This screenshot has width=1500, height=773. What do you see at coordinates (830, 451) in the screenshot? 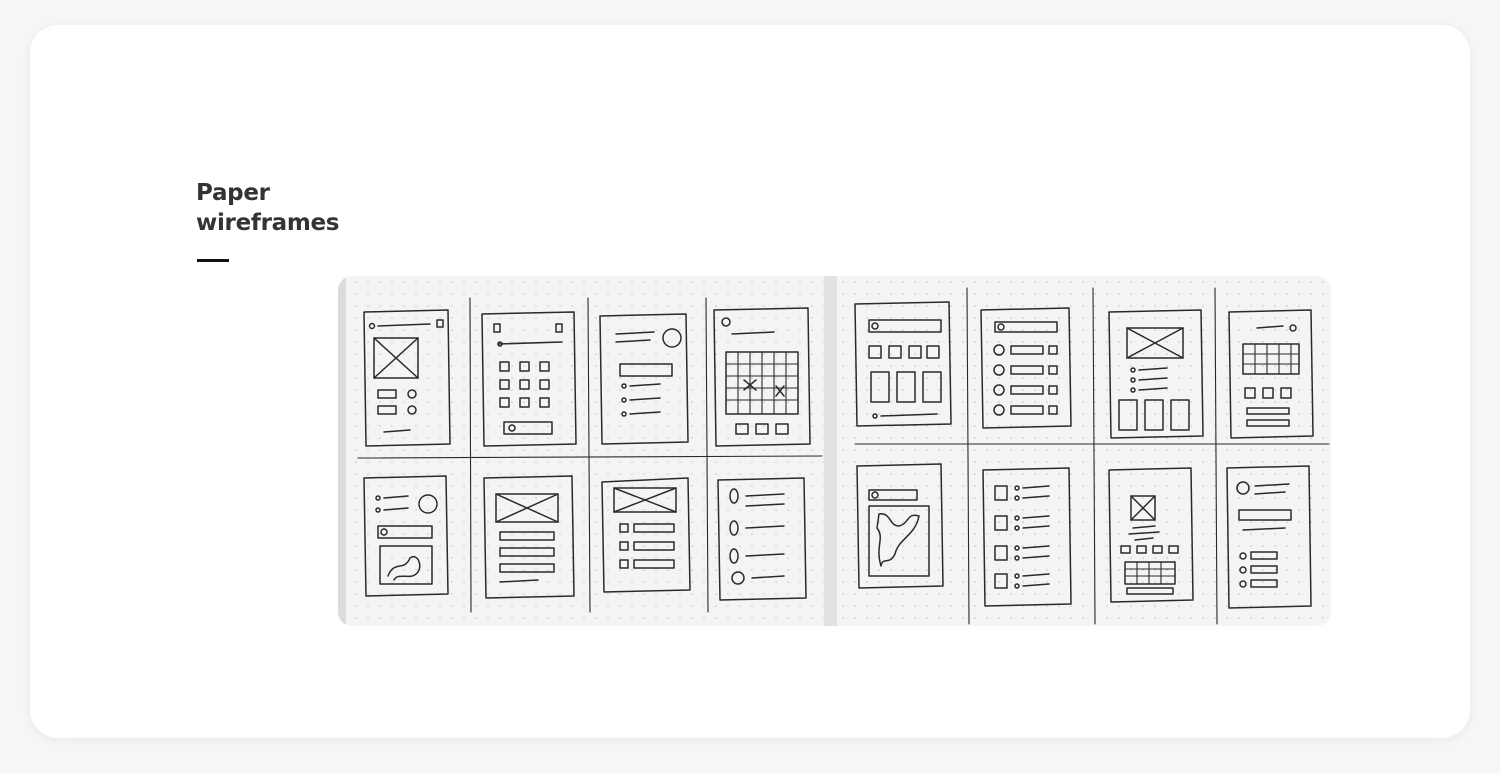
I see `photo-divider` at bounding box center [830, 451].